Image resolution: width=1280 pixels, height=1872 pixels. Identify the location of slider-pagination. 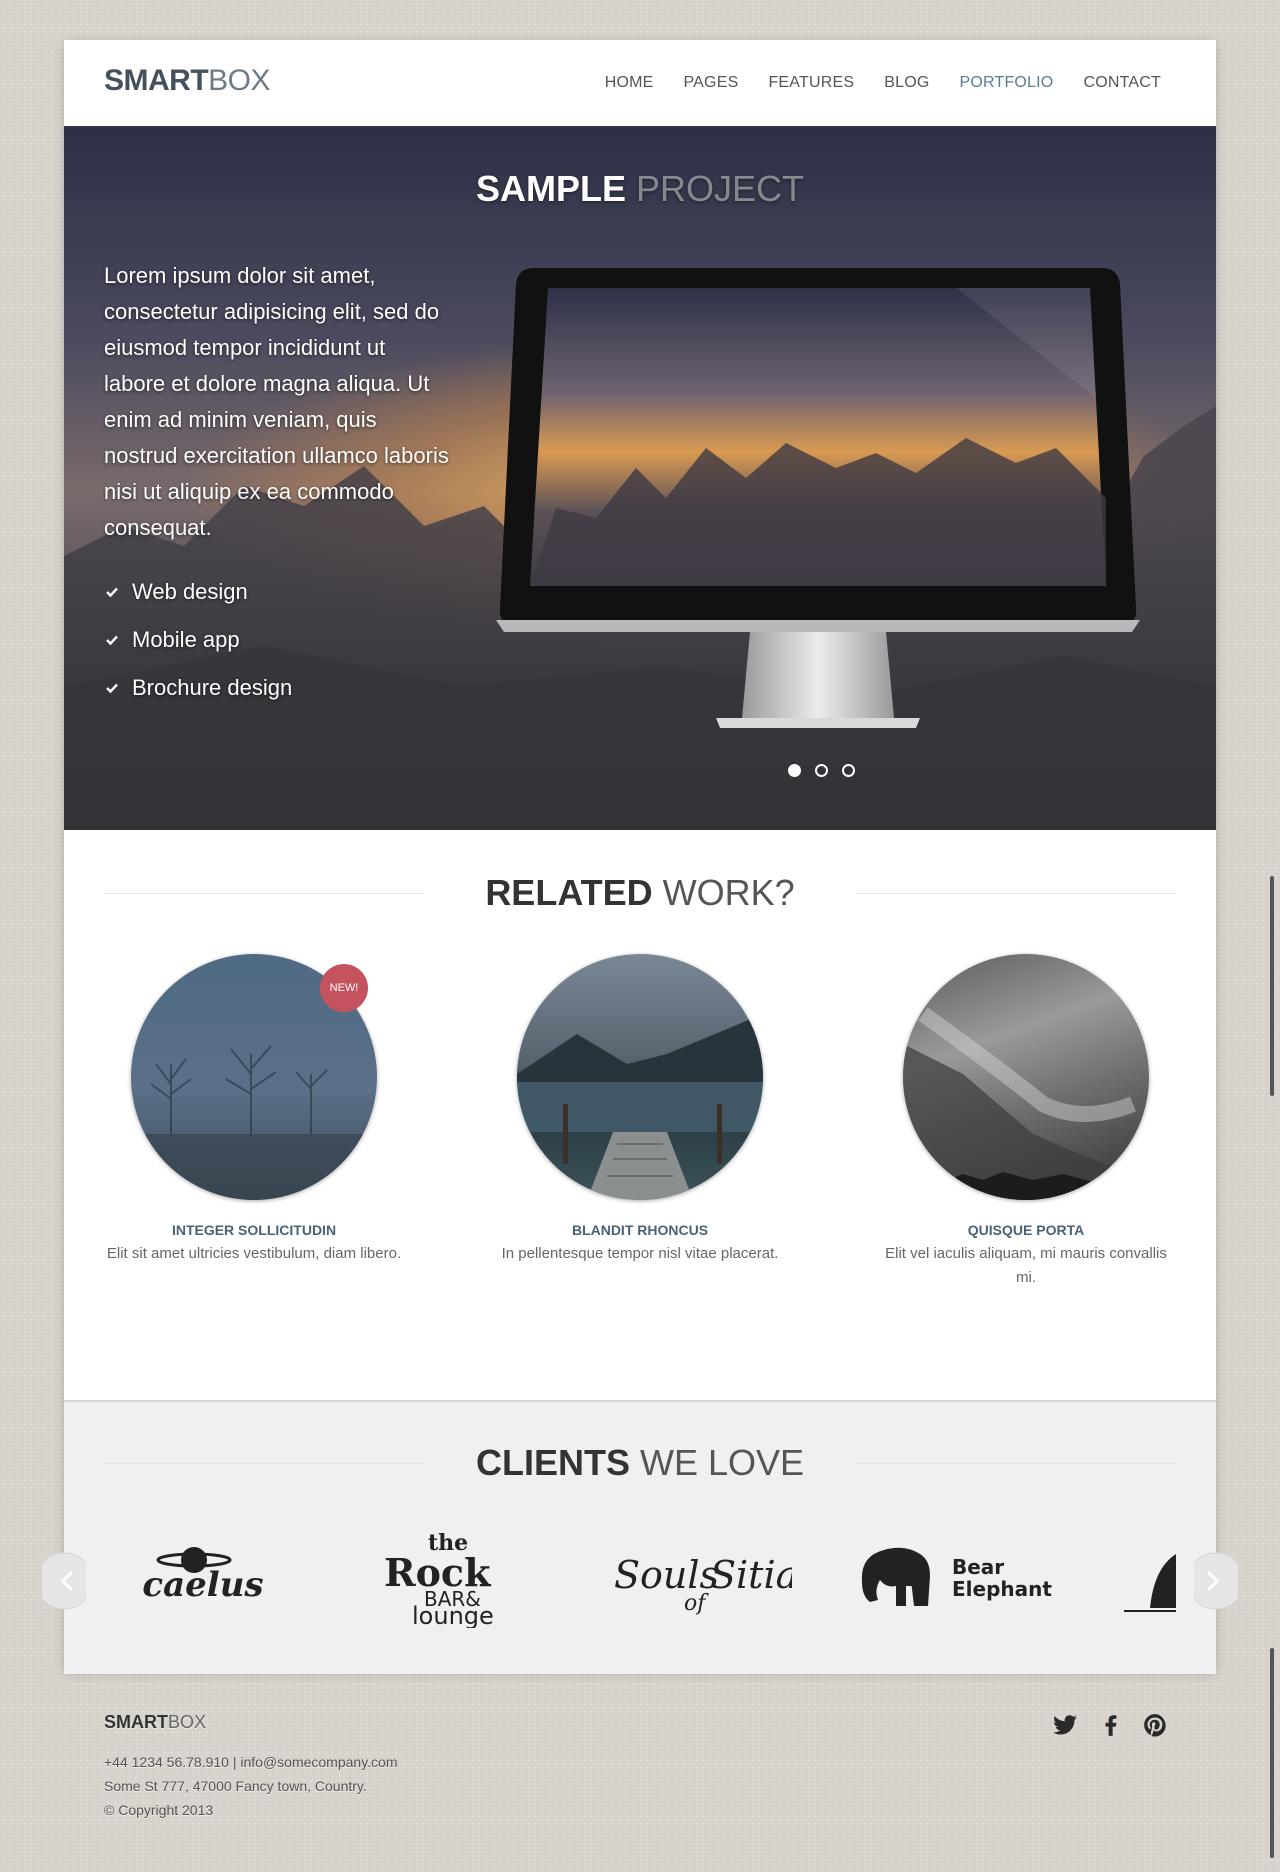
(821, 770).